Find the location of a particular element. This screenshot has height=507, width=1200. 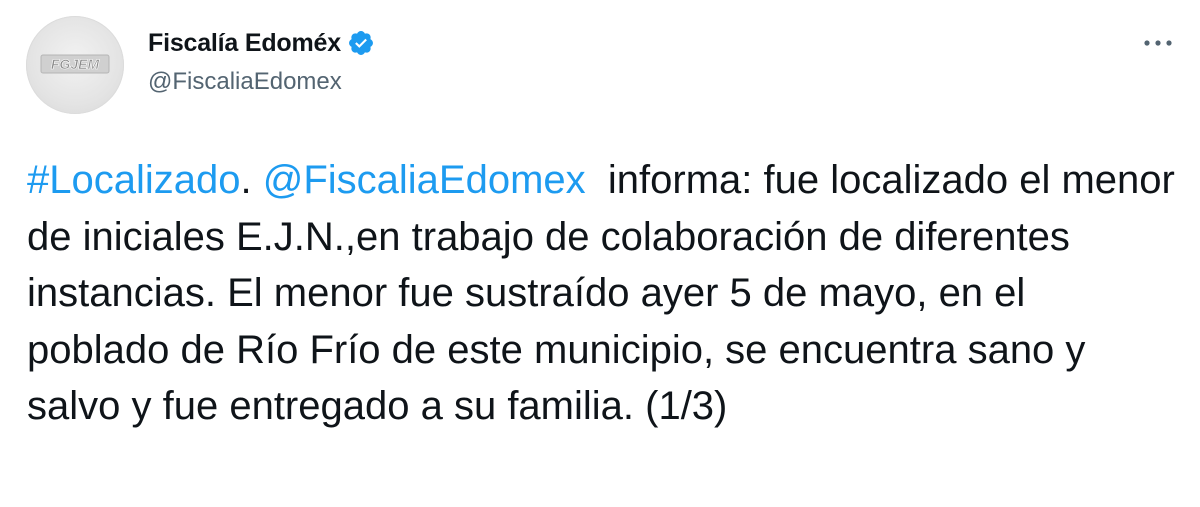

svg-text: FGJEM is located at coordinates (75, 64).